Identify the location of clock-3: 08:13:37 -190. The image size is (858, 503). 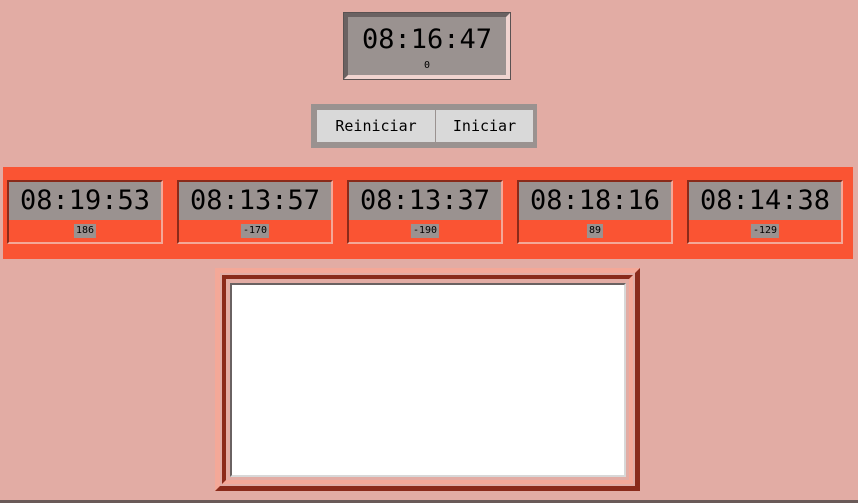
(425, 212).